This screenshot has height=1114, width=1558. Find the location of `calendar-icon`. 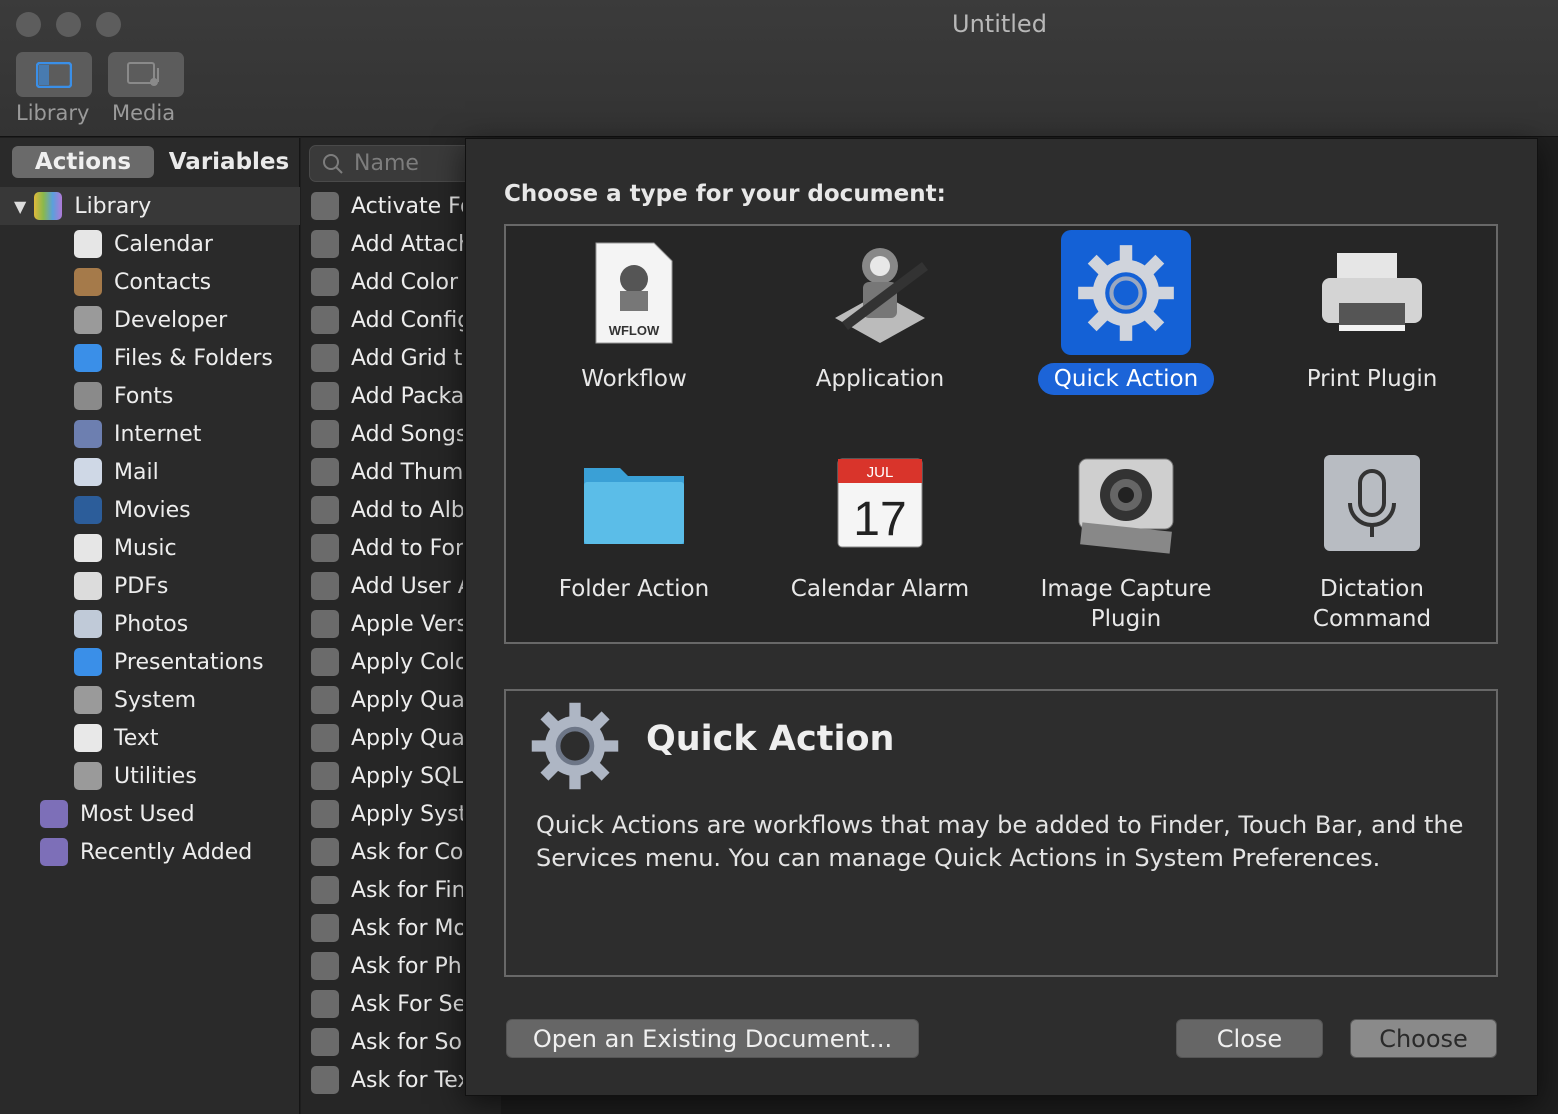

calendar-icon is located at coordinates (88, 244).